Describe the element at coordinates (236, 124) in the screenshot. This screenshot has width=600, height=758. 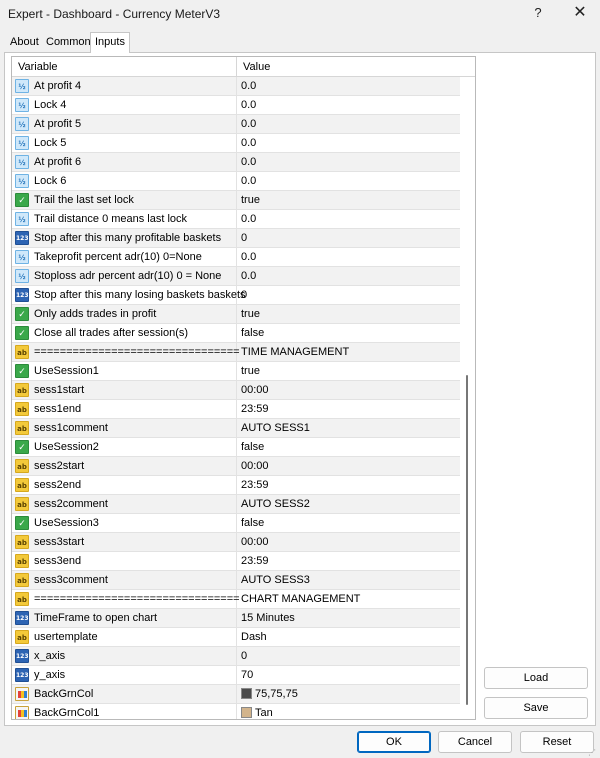
I see `table-row: ½ At profit 5 0.0` at that location.